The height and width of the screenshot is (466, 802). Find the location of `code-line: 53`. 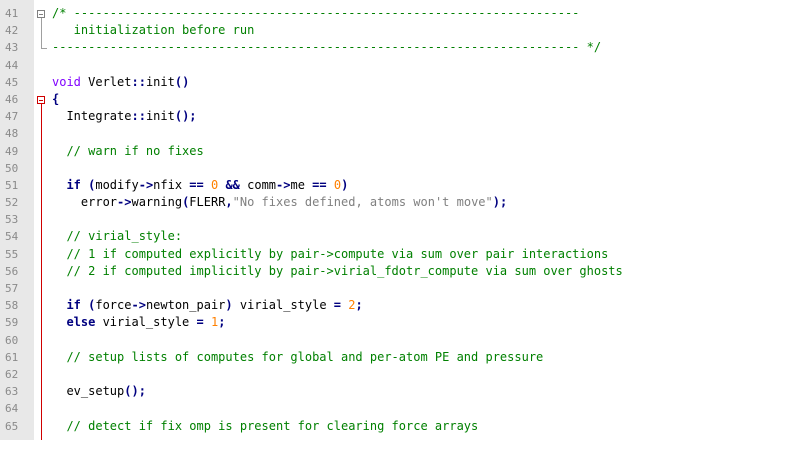

code-line: 53 is located at coordinates (401, 219).